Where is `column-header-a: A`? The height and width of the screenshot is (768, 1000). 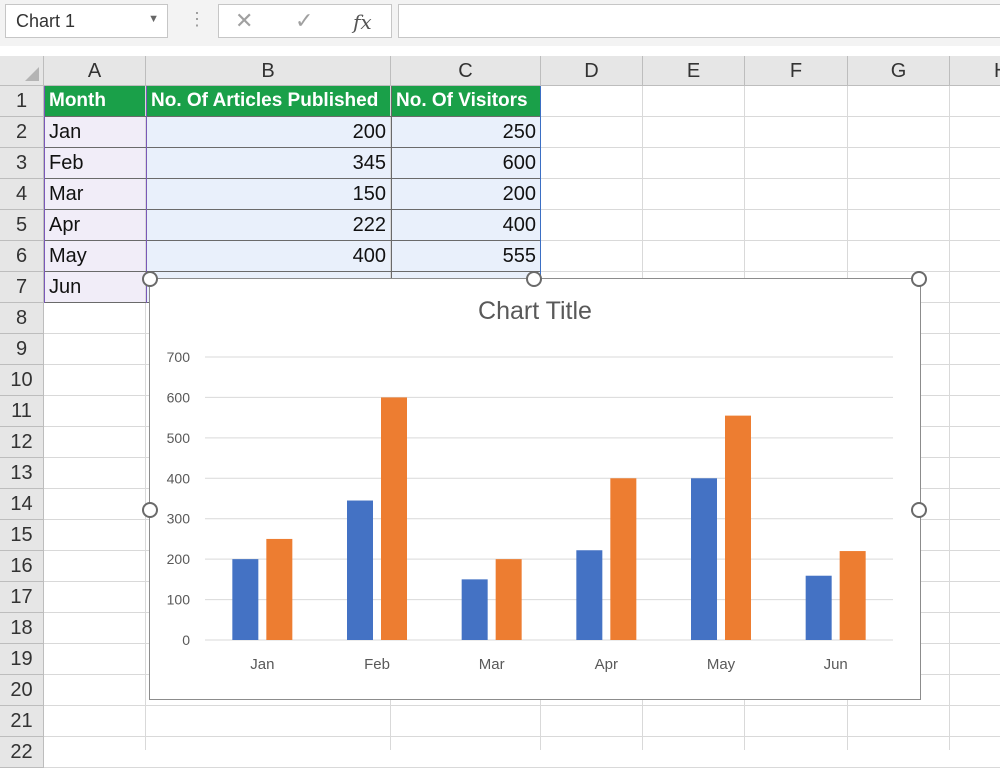
column-header-a: A is located at coordinates (95, 71).